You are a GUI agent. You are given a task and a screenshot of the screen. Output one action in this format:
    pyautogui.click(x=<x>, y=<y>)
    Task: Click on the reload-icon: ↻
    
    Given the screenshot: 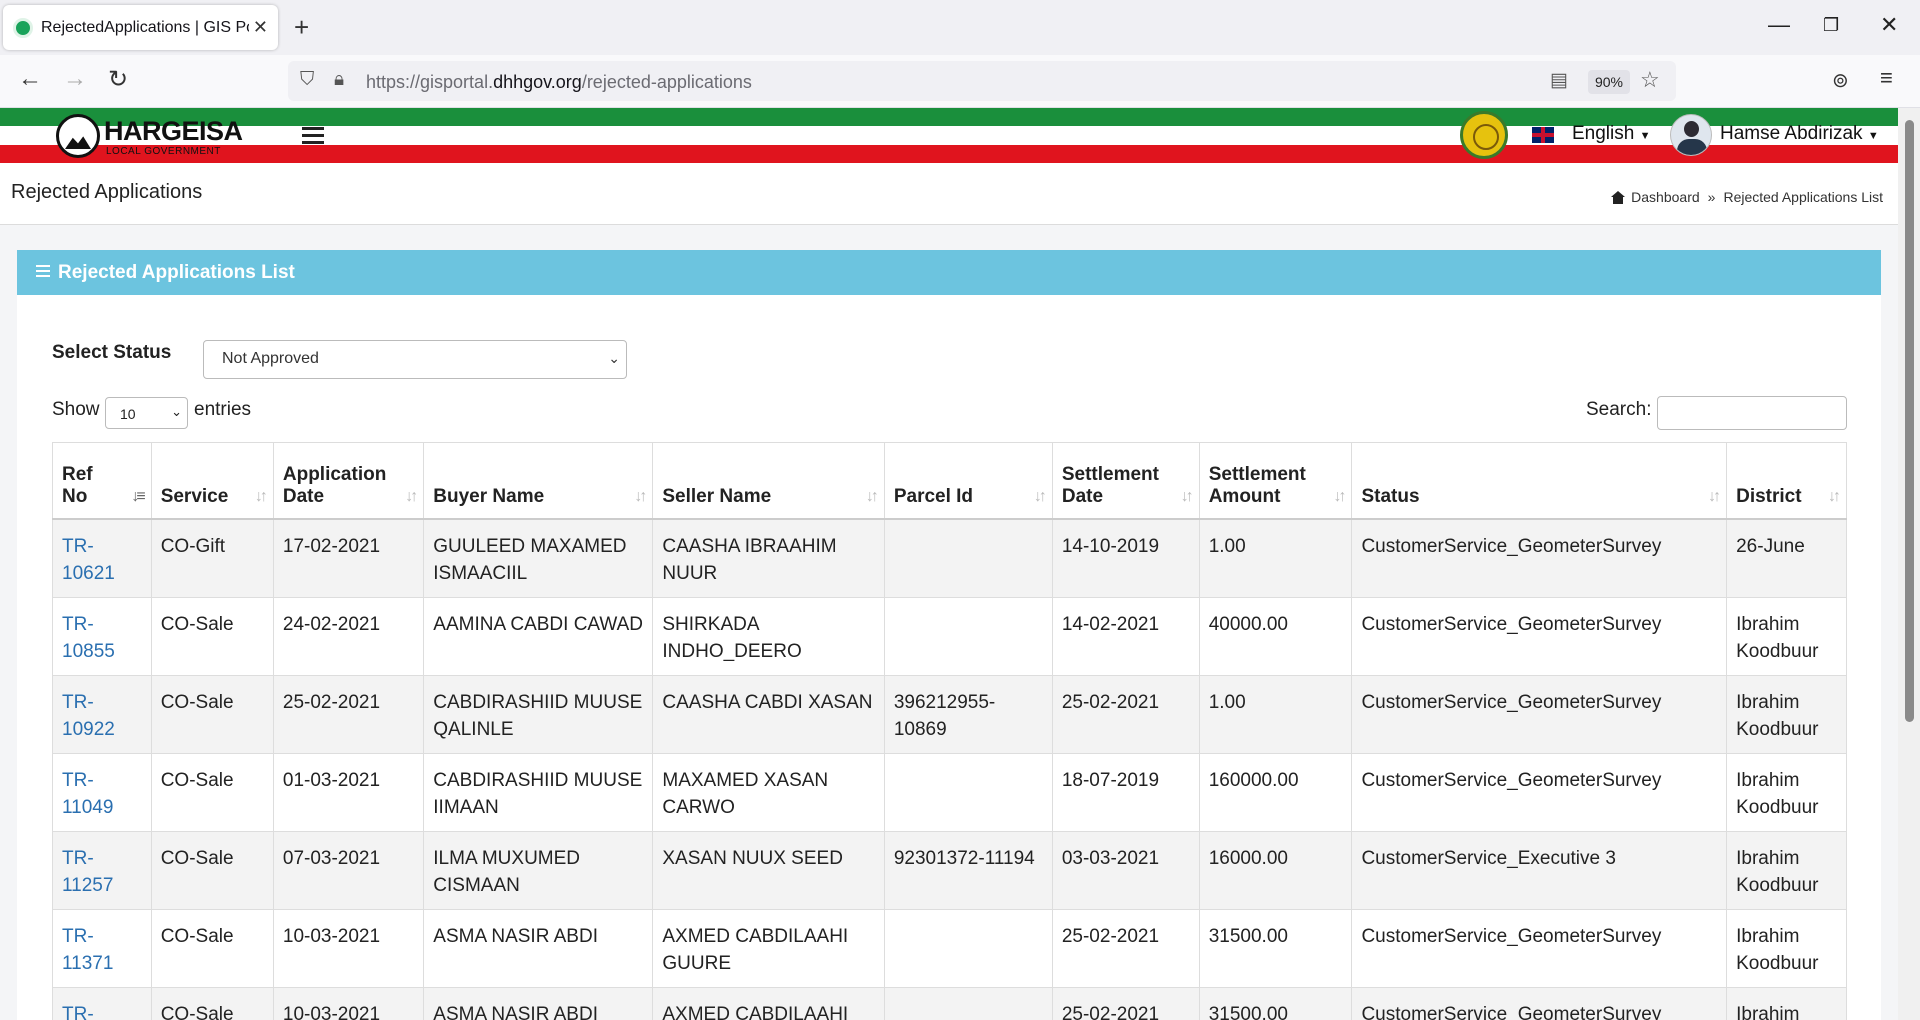 What is the action you would take?
    pyautogui.click(x=118, y=79)
    